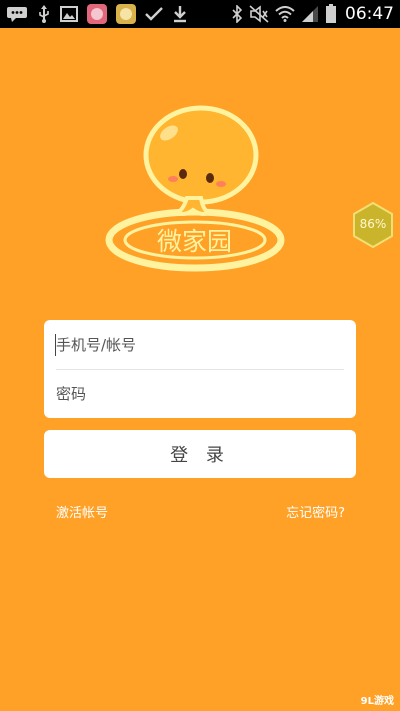 The image size is (400, 711). What do you see at coordinates (331, 14) in the screenshot?
I see `battery-icon` at bounding box center [331, 14].